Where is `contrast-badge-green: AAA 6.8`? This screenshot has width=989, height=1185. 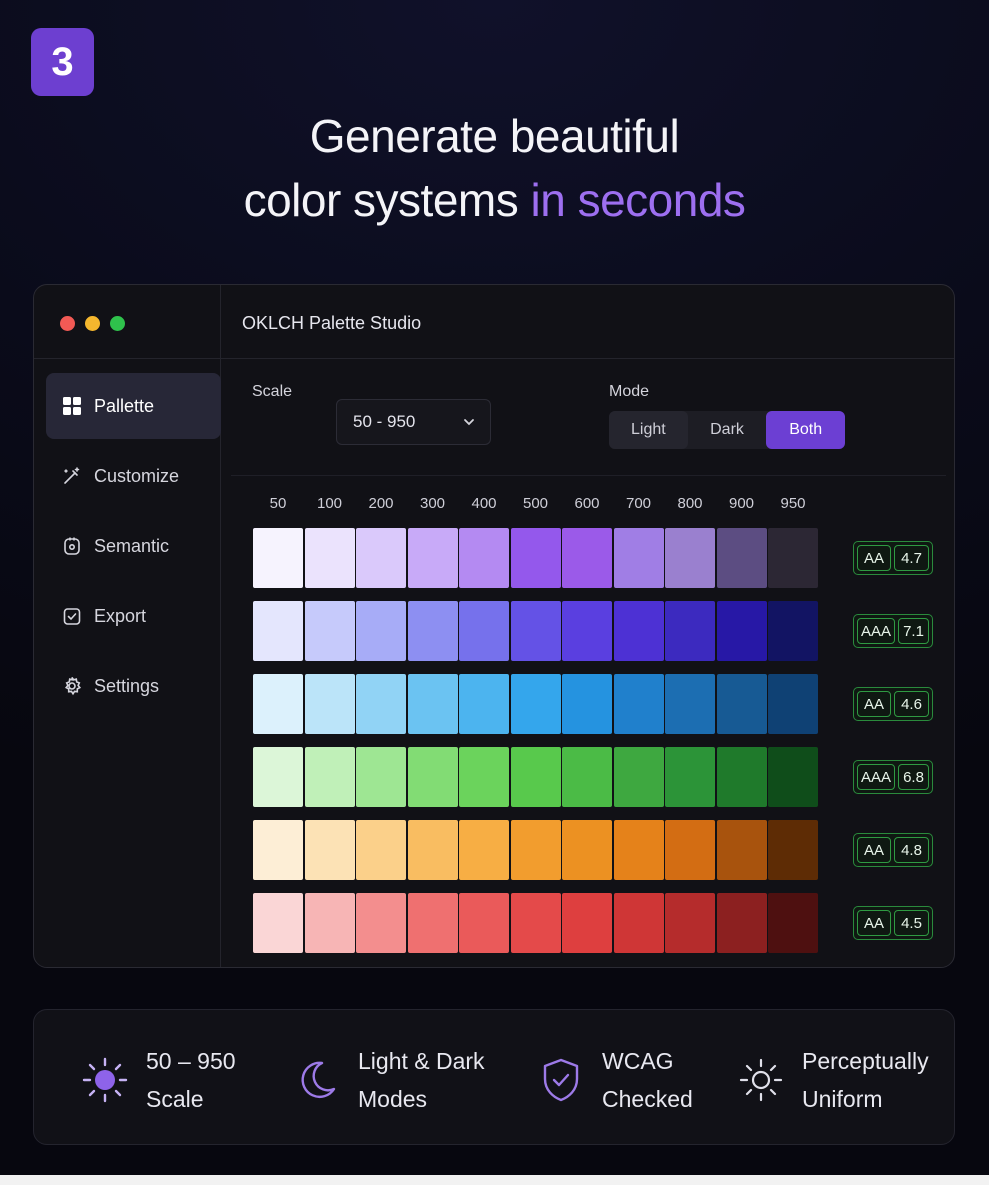 contrast-badge-green: AAA 6.8 is located at coordinates (893, 777).